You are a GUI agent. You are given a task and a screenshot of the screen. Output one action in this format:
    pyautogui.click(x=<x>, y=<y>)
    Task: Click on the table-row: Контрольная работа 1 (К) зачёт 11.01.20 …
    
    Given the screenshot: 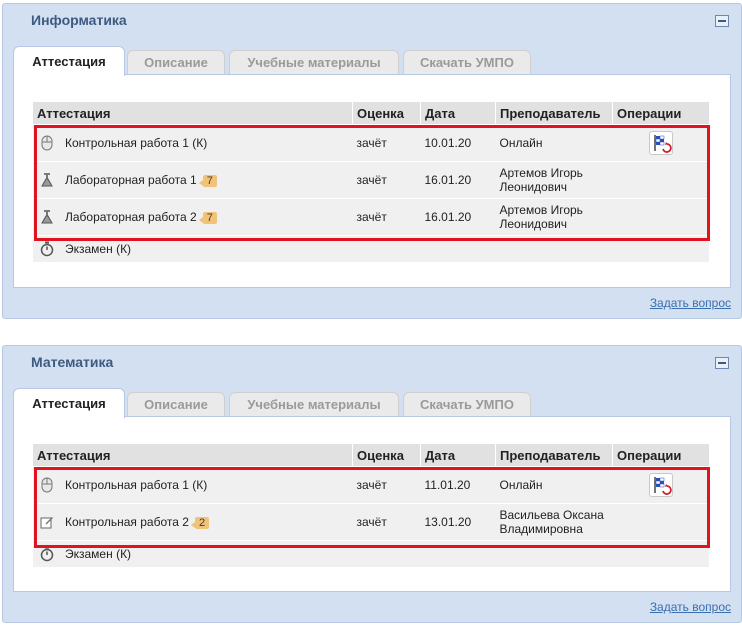 What is the action you would take?
    pyautogui.click(x=371, y=485)
    